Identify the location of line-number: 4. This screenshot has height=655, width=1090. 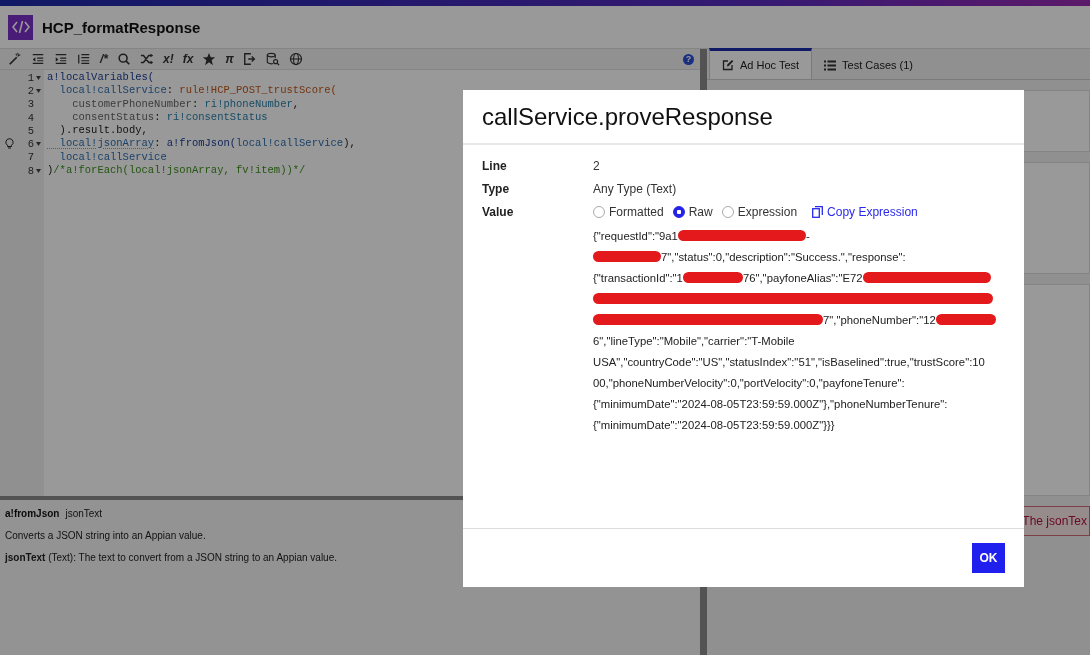
(30, 117).